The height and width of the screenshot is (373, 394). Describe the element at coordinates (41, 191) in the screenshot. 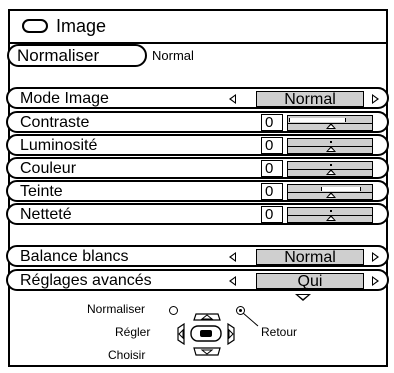

I see `menu-item-label: Teinte` at that location.